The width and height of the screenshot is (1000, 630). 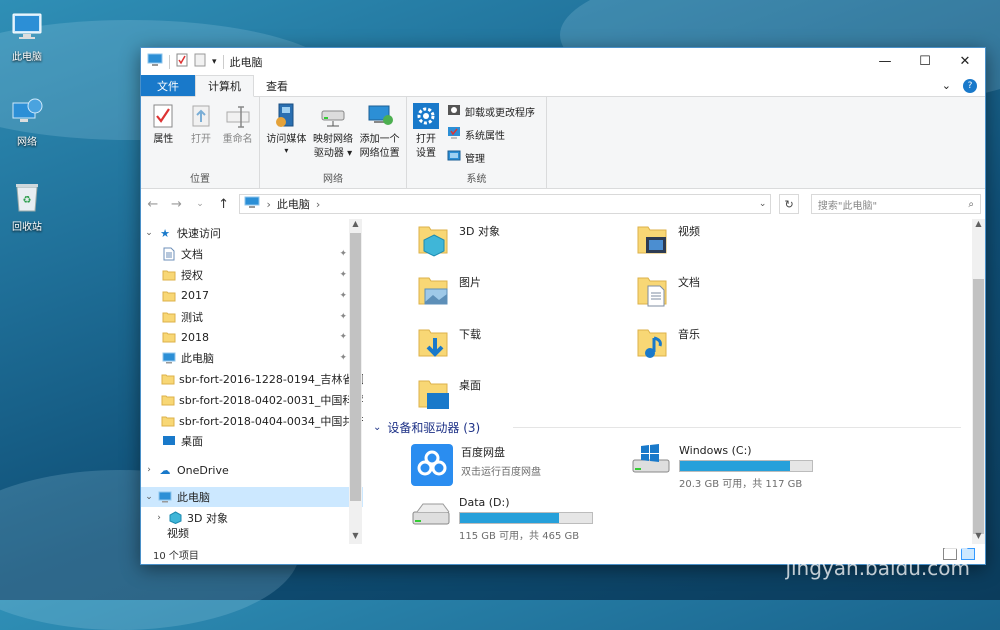 What do you see at coordinates (252, 470) in the screenshot?
I see `nav-onedrive: › ☁ OneDrive` at bounding box center [252, 470].